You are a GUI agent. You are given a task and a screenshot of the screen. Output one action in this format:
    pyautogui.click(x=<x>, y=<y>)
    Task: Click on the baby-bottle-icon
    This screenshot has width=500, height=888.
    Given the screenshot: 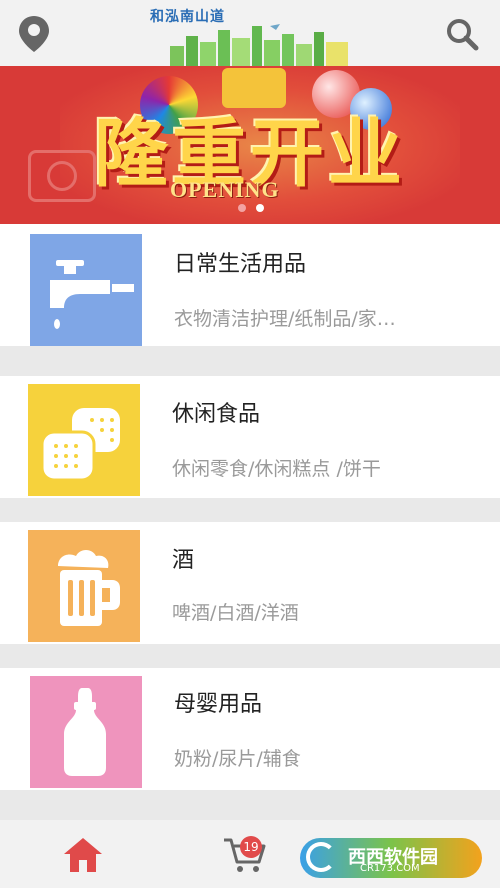 What is the action you would take?
    pyautogui.click(x=85, y=732)
    